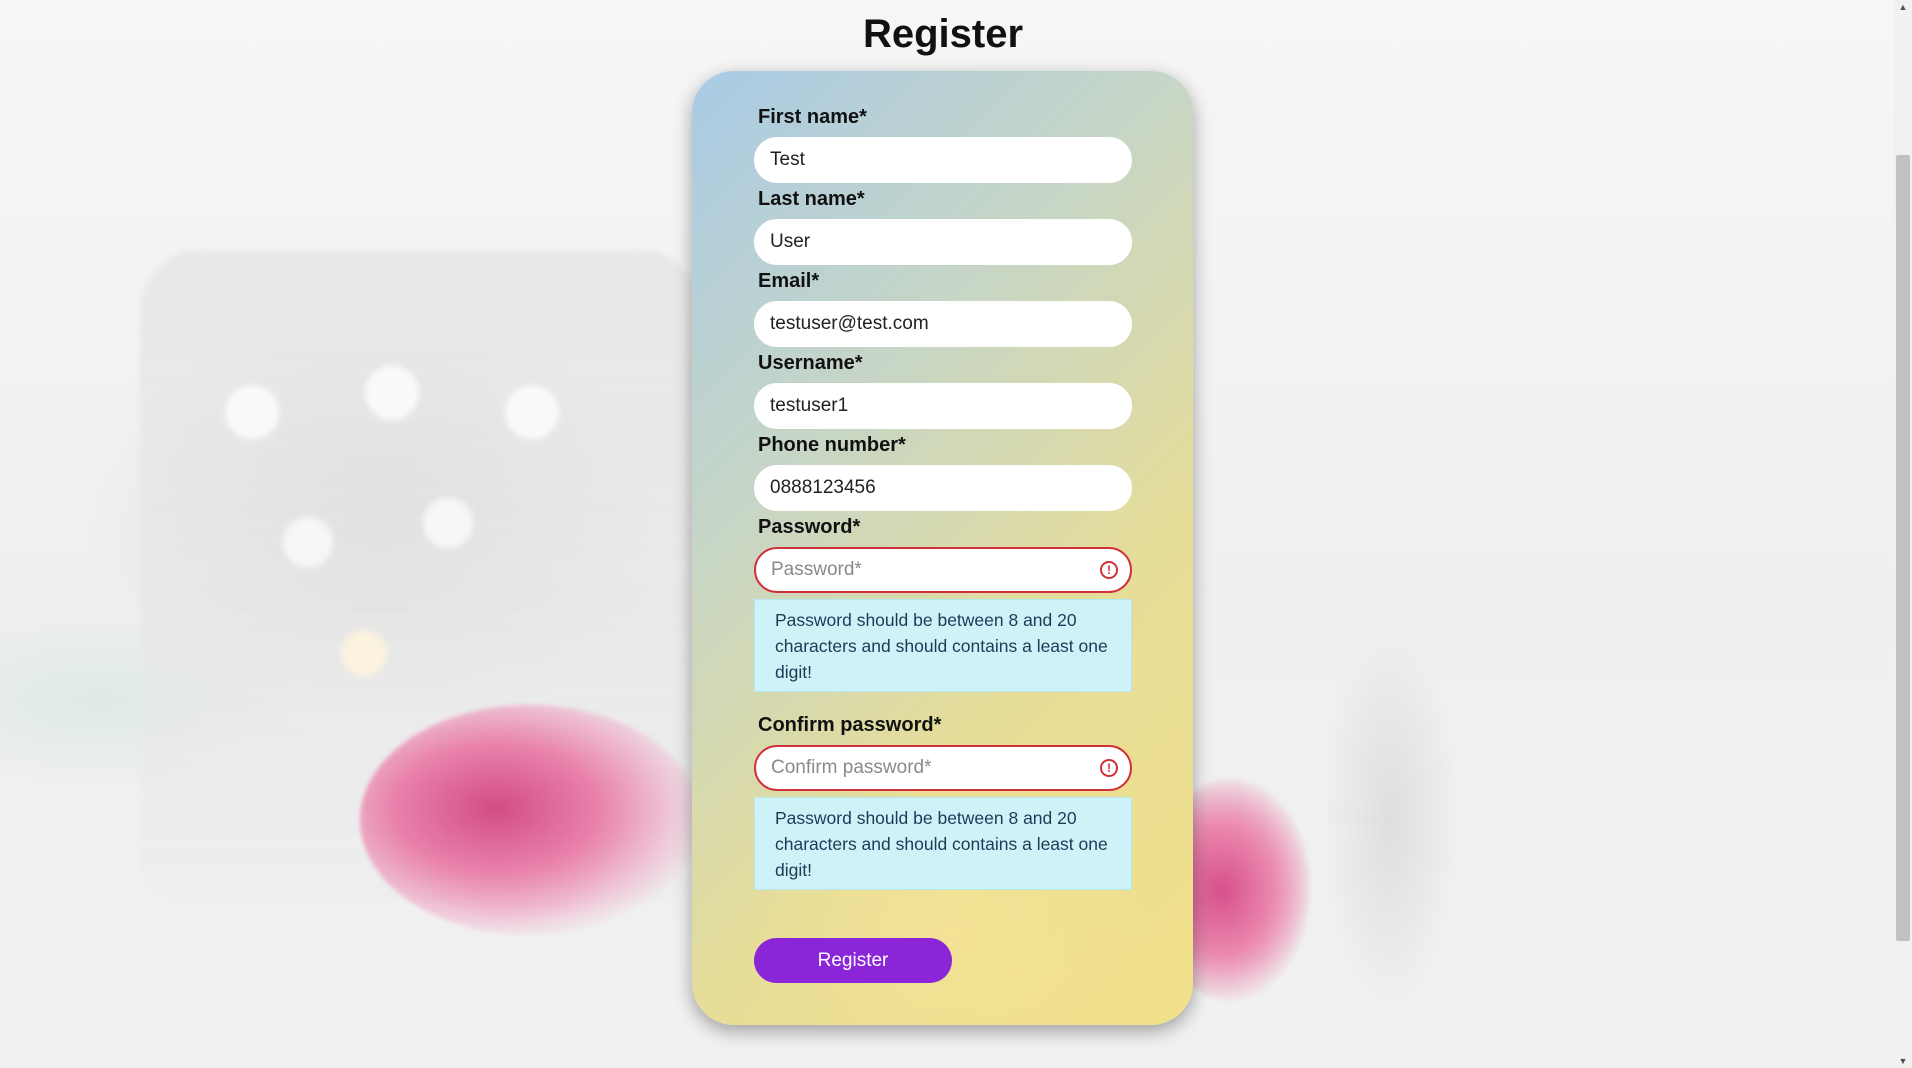 Image resolution: width=1912 pixels, height=1068 pixels. What do you see at coordinates (787, 159) in the screenshot?
I see `first-name-value: Test` at bounding box center [787, 159].